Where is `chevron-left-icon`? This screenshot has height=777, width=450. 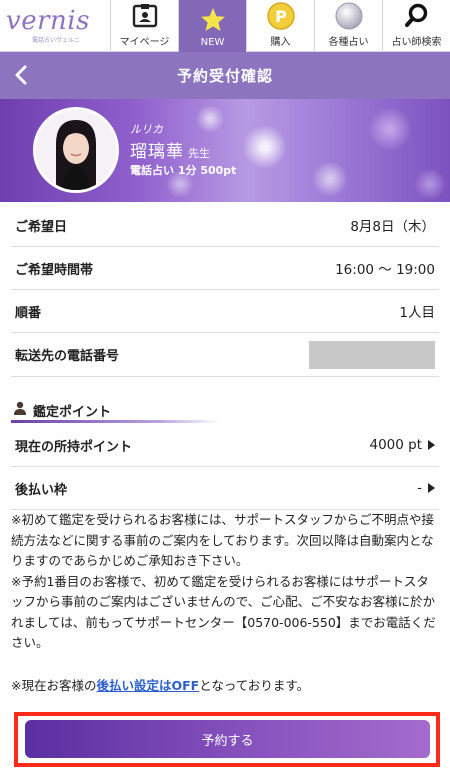 chevron-left-icon is located at coordinates (21, 75).